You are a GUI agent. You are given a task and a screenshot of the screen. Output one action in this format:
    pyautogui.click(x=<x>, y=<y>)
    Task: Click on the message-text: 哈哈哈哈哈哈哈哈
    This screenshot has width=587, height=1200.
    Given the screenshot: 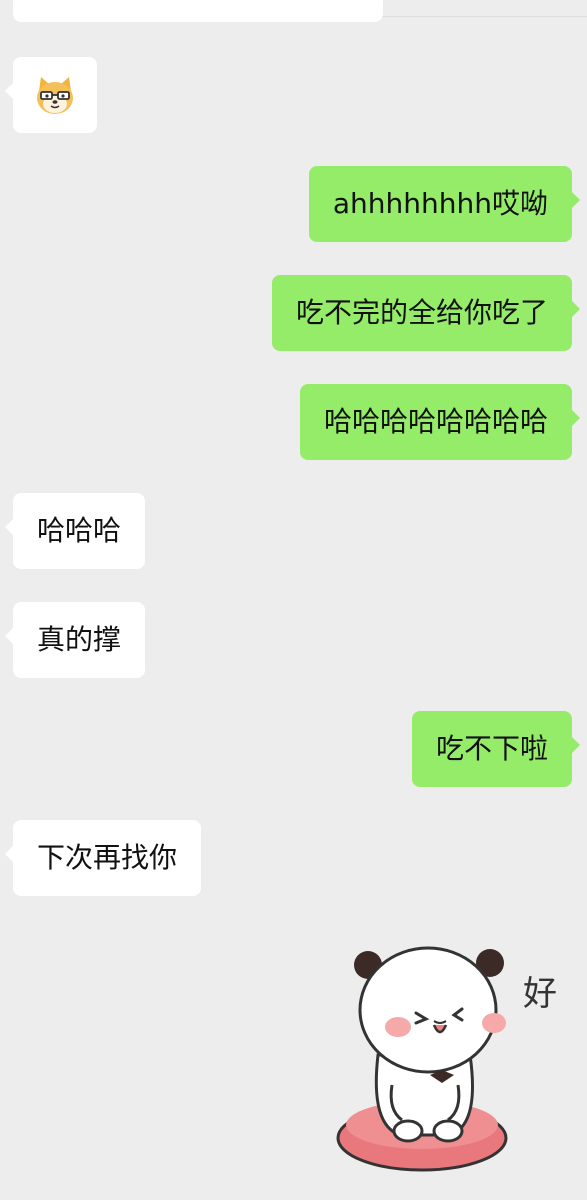 What is the action you would take?
    pyautogui.click(x=435, y=421)
    